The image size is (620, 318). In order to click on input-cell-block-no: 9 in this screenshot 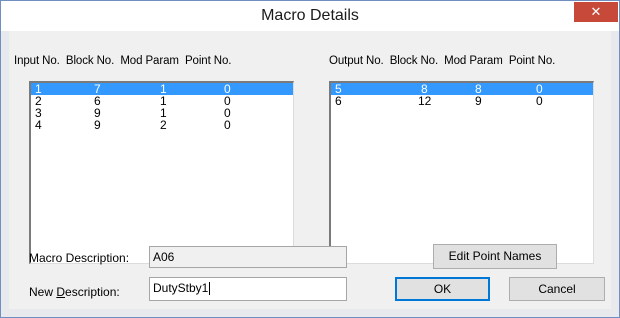, I will do `click(97, 125)`.